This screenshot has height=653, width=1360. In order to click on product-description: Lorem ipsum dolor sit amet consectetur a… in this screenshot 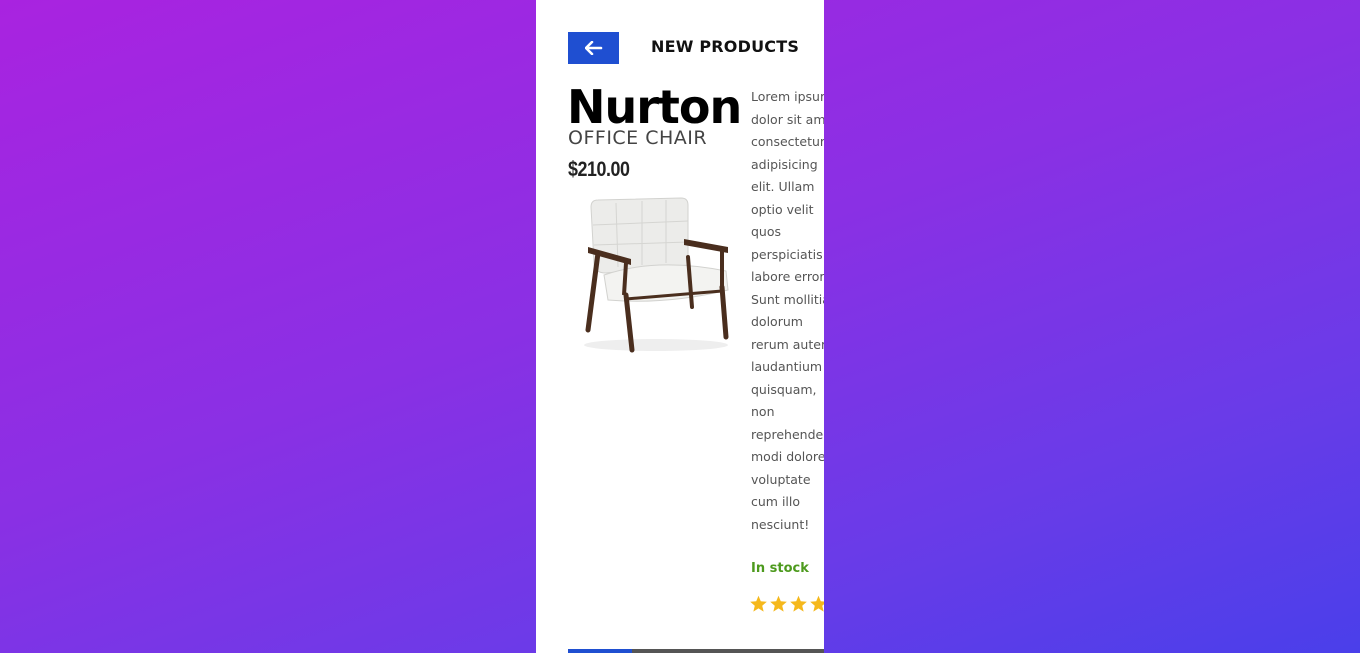, I will do `click(787, 310)`.